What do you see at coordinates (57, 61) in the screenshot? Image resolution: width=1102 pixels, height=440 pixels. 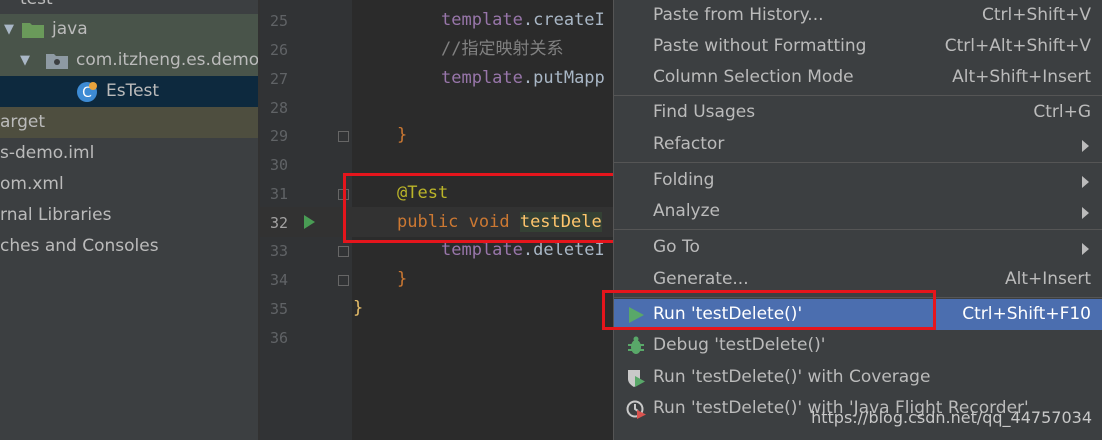 I see `package-folder-icon` at bounding box center [57, 61].